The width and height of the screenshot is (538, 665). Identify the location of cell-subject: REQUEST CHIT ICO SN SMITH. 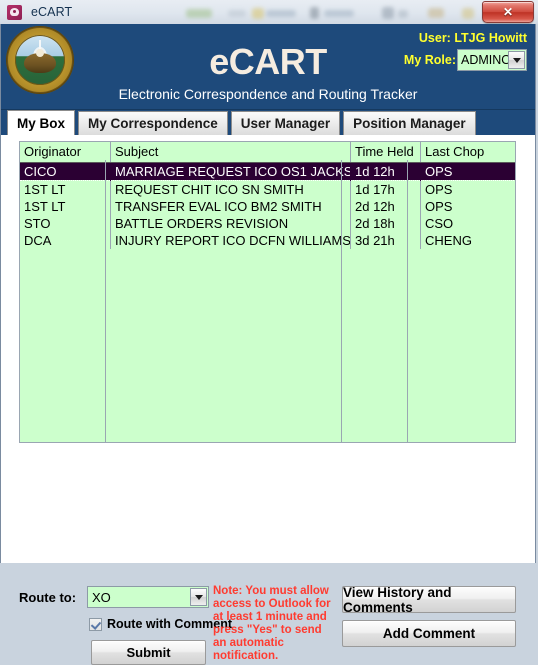
(230, 189).